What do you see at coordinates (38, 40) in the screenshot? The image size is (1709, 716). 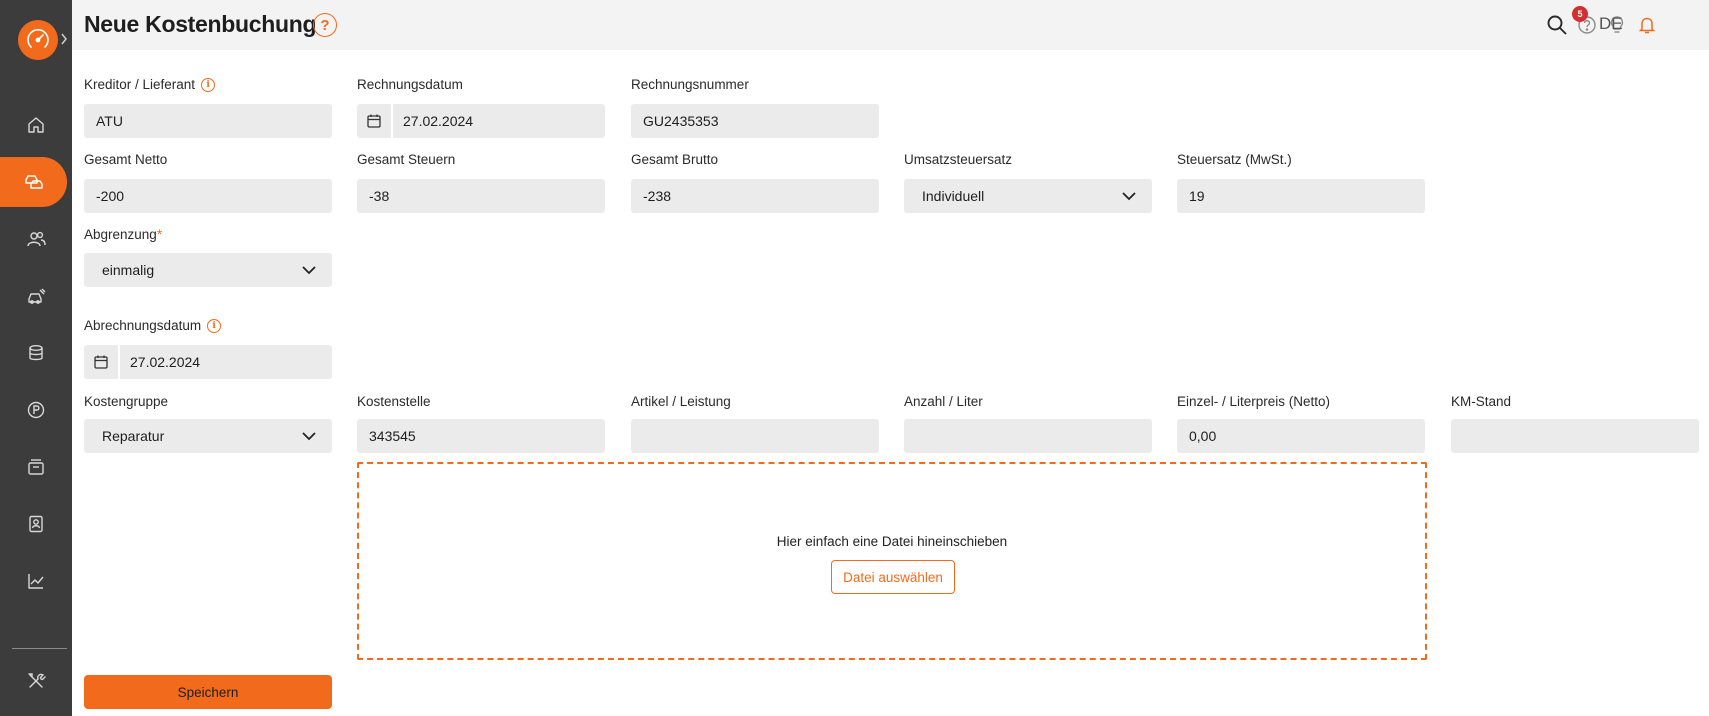 I see `speedometer-logo-icon` at bounding box center [38, 40].